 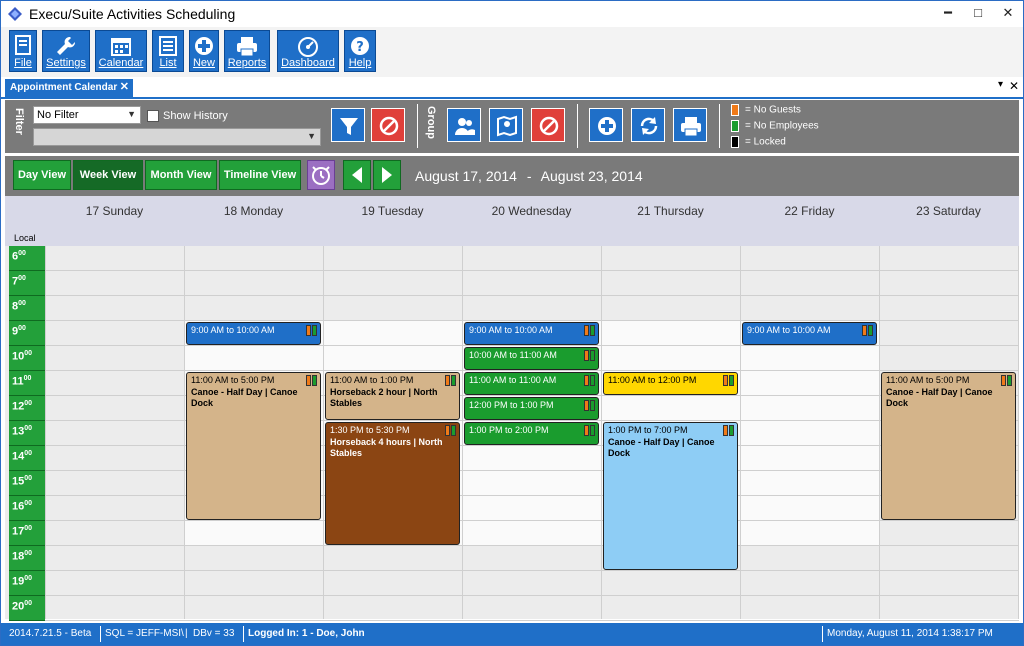 I want to click on print-button, so click(x=690, y=125).